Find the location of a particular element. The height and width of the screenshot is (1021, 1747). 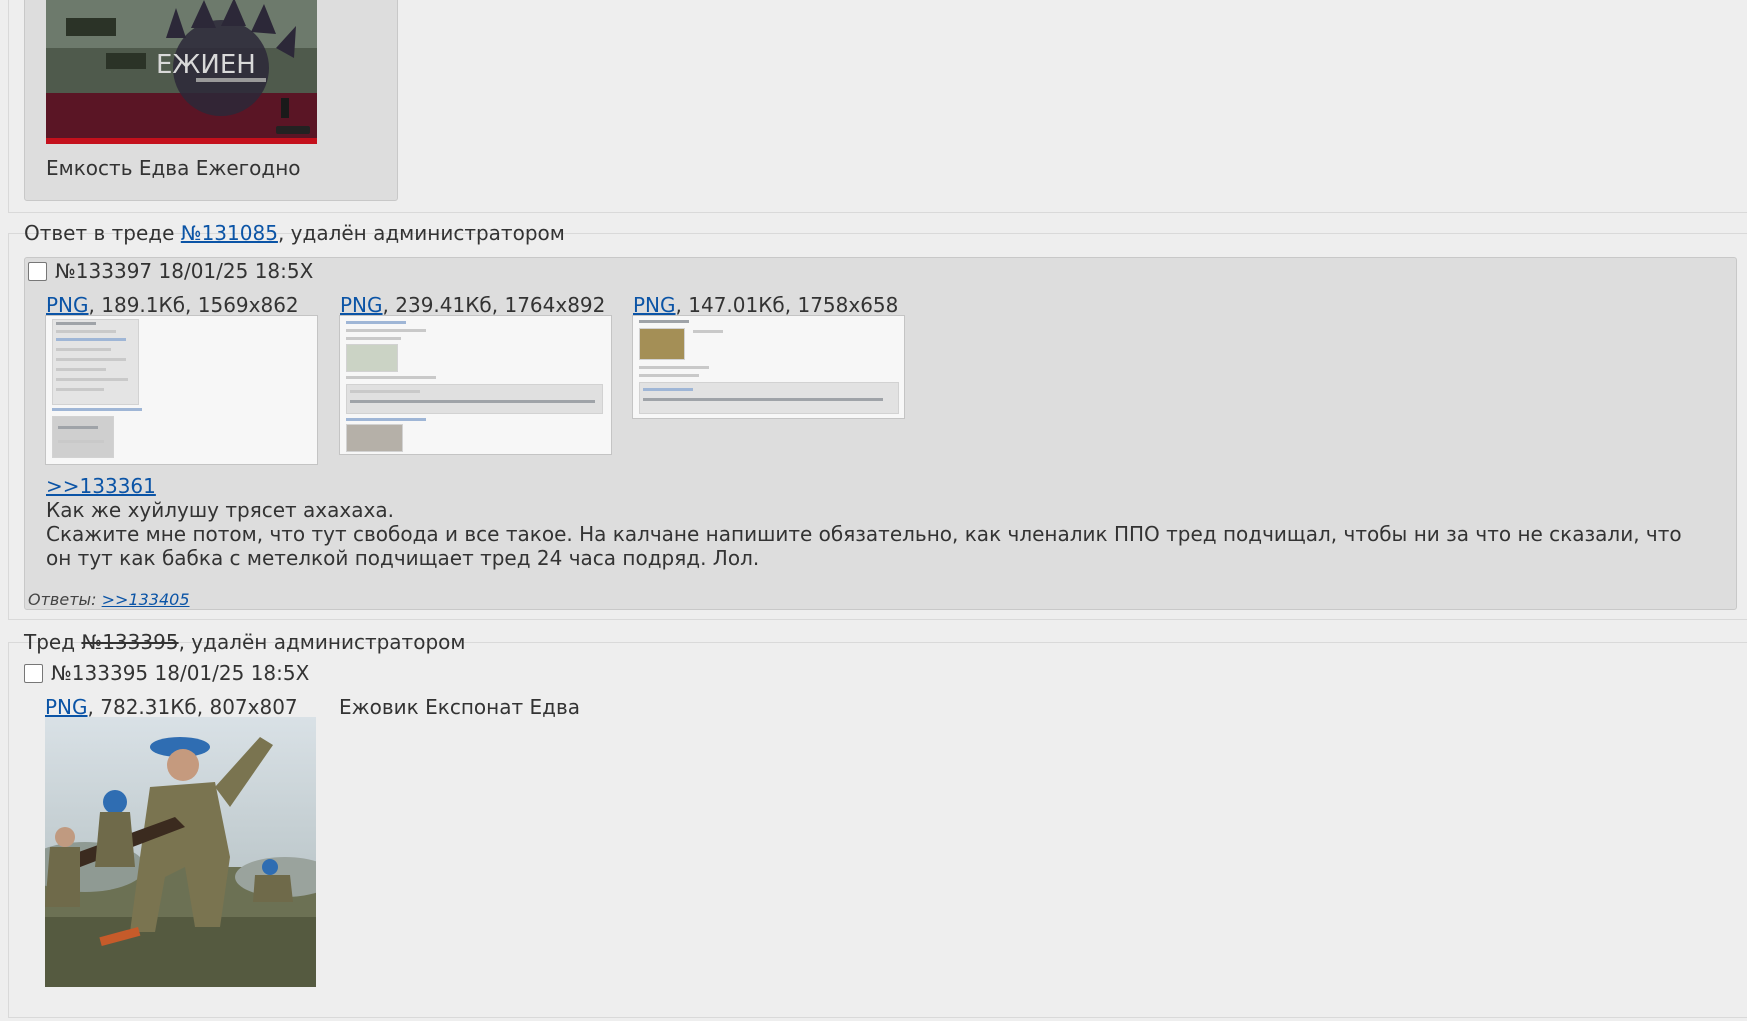

title-prefix: Ответ в треде is located at coordinates (102, 233).